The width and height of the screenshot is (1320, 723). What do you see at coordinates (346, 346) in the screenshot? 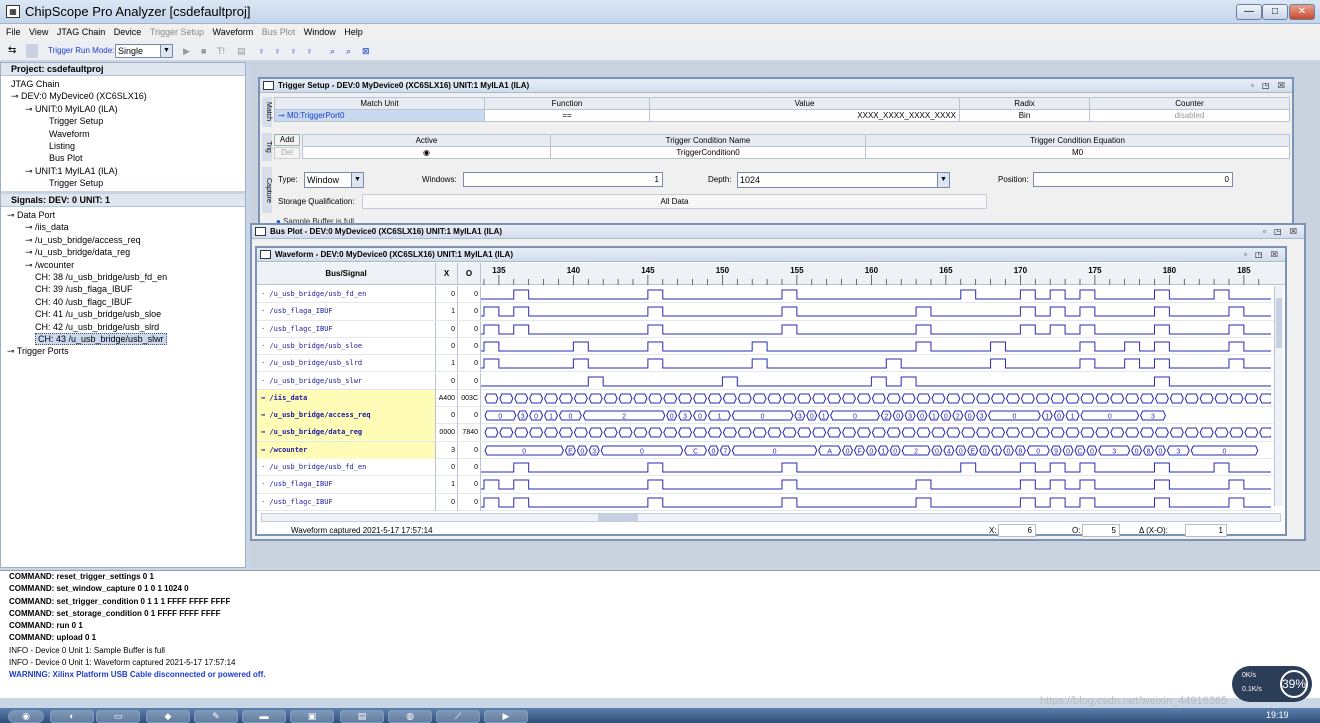
I see `signal-name: · /u_usb_bridge/usb_sloe` at bounding box center [346, 346].